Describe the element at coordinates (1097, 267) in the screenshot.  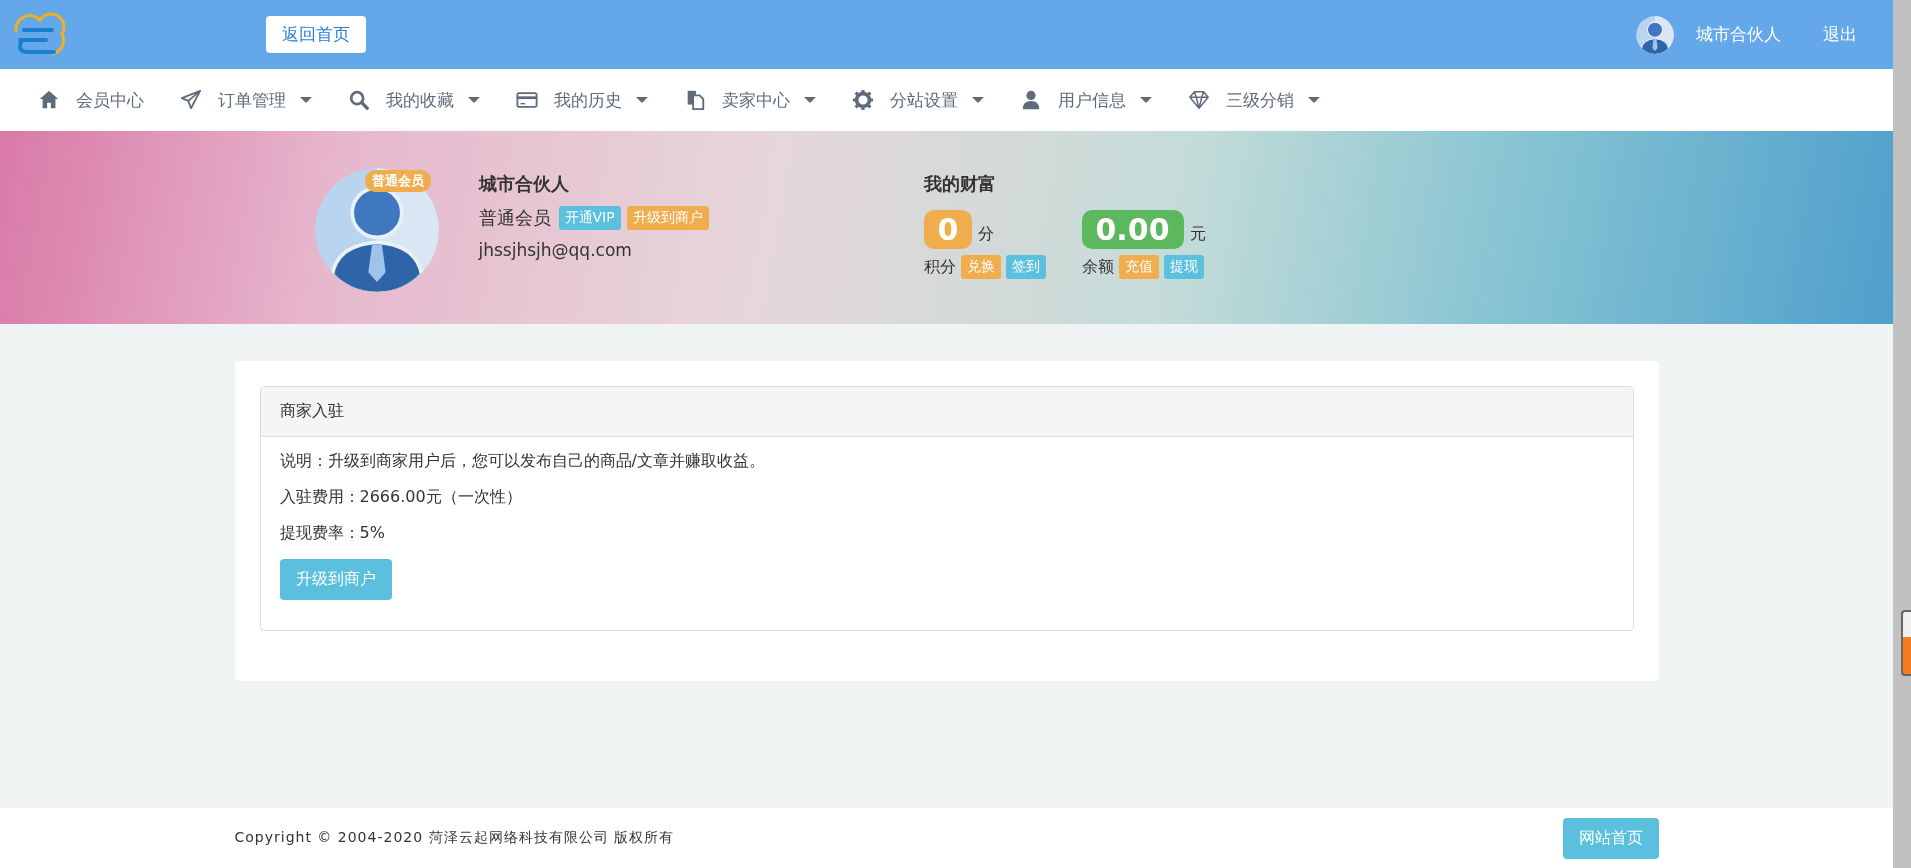
I see `account-label: 余额` at that location.